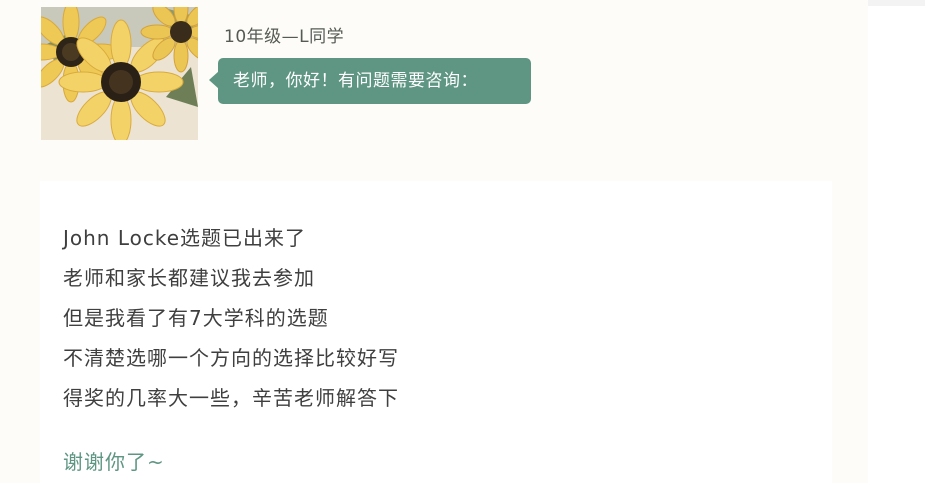  I want to click on message-line: 不清楚选哪一个方向的选择比较好写, so click(231, 358).